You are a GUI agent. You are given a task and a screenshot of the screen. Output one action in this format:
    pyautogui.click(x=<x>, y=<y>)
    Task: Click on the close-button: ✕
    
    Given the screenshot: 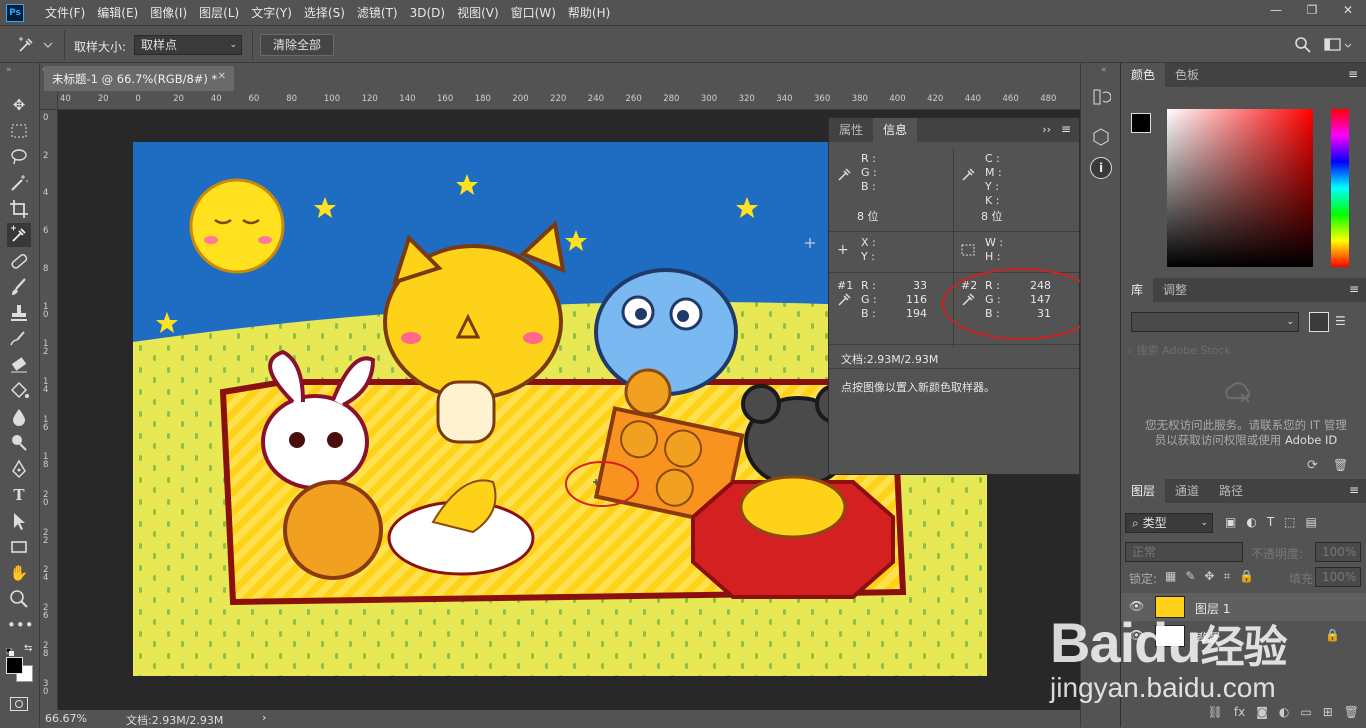 What is the action you would take?
    pyautogui.click(x=1348, y=11)
    